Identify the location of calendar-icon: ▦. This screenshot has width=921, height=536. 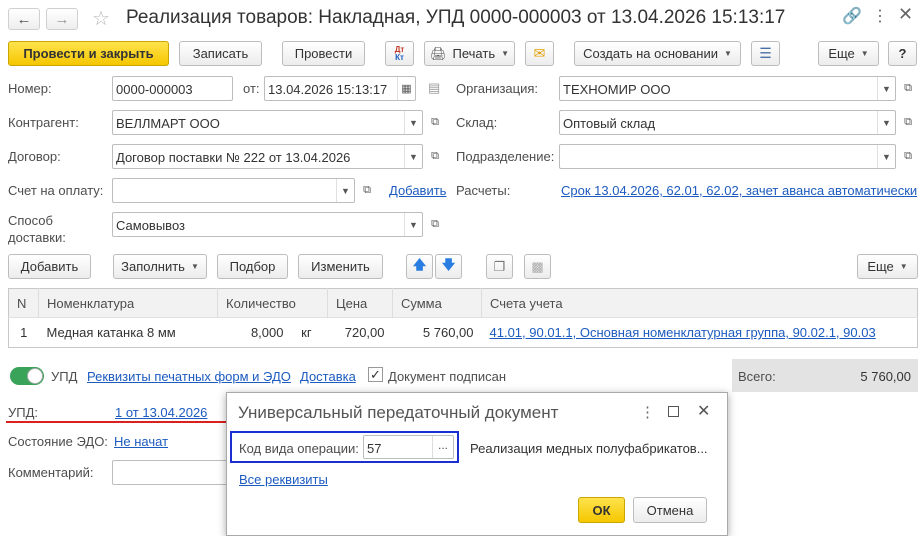
(406, 88).